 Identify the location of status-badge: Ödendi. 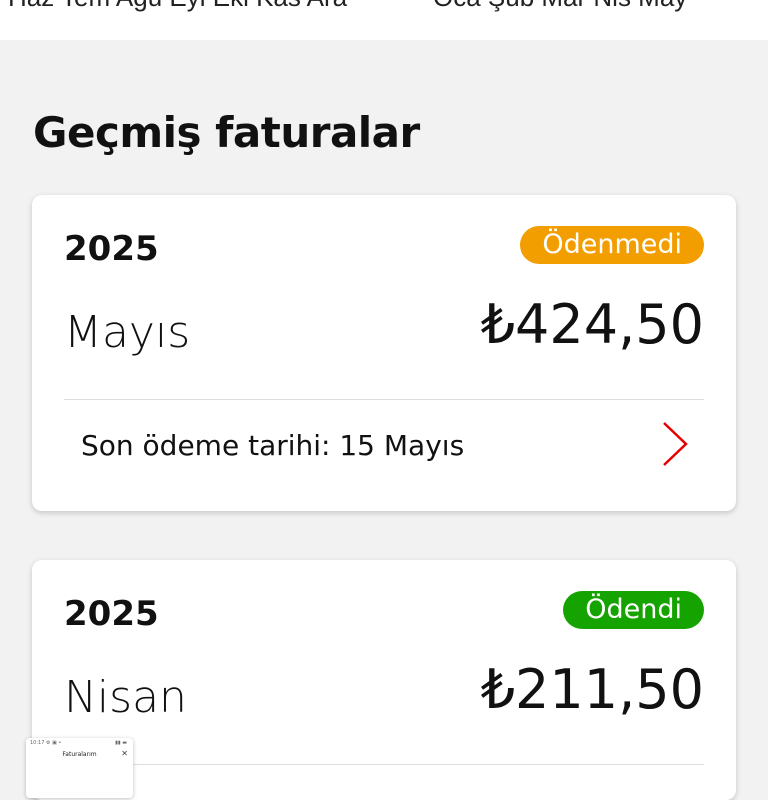
(633, 610).